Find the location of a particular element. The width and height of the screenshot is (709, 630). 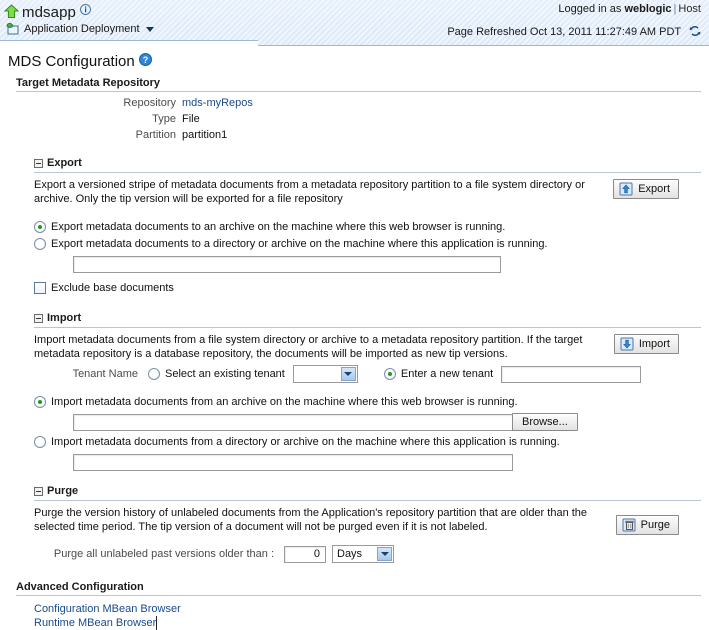

page-title-text: MDS Configuration is located at coordinates (71, 61).